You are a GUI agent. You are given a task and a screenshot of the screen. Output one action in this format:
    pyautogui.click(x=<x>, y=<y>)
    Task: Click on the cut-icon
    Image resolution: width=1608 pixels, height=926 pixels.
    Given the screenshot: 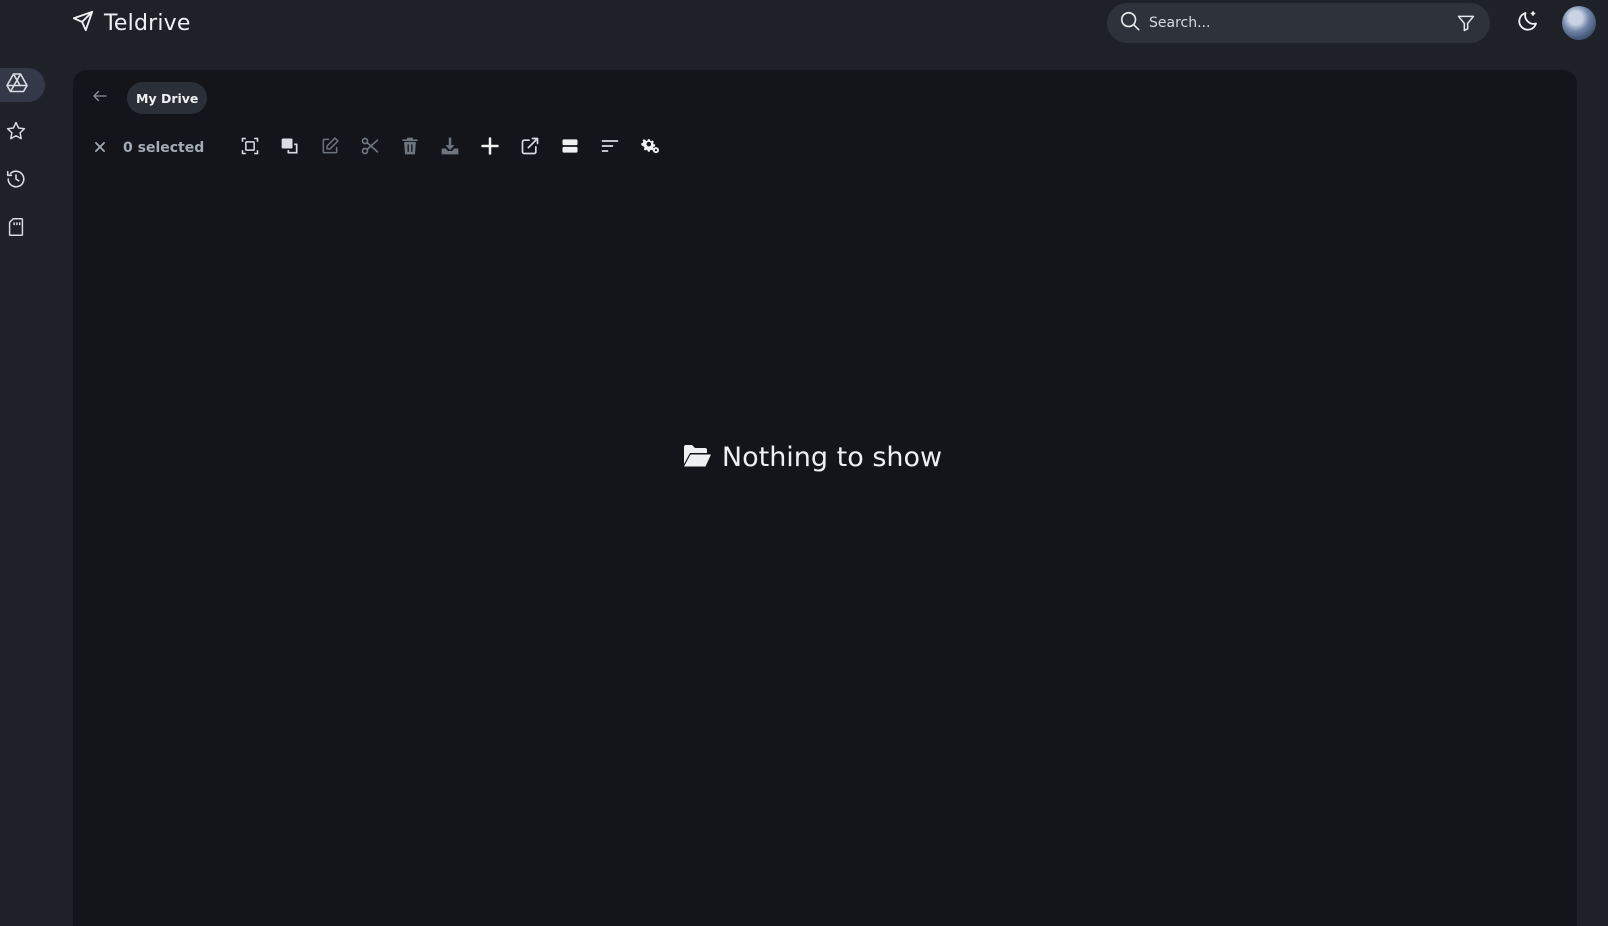 What is the action you would take?
    pyautogui.click(x=370, y=148)
    